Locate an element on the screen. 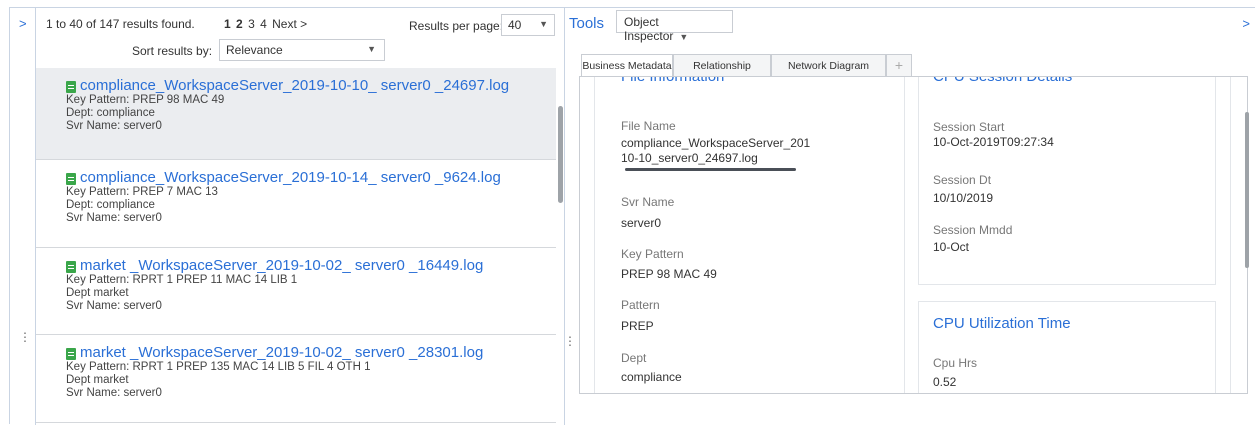 The width and height of the screenshot is (1255, 425). session-title: CPU Session Details is located at coordinates (1003, 80).